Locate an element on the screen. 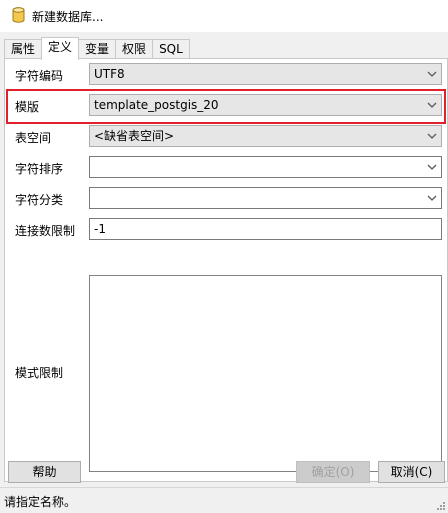 This screenshot has width=448, height=513. tab-variables: 变量 is located at coordinates (97, 49).